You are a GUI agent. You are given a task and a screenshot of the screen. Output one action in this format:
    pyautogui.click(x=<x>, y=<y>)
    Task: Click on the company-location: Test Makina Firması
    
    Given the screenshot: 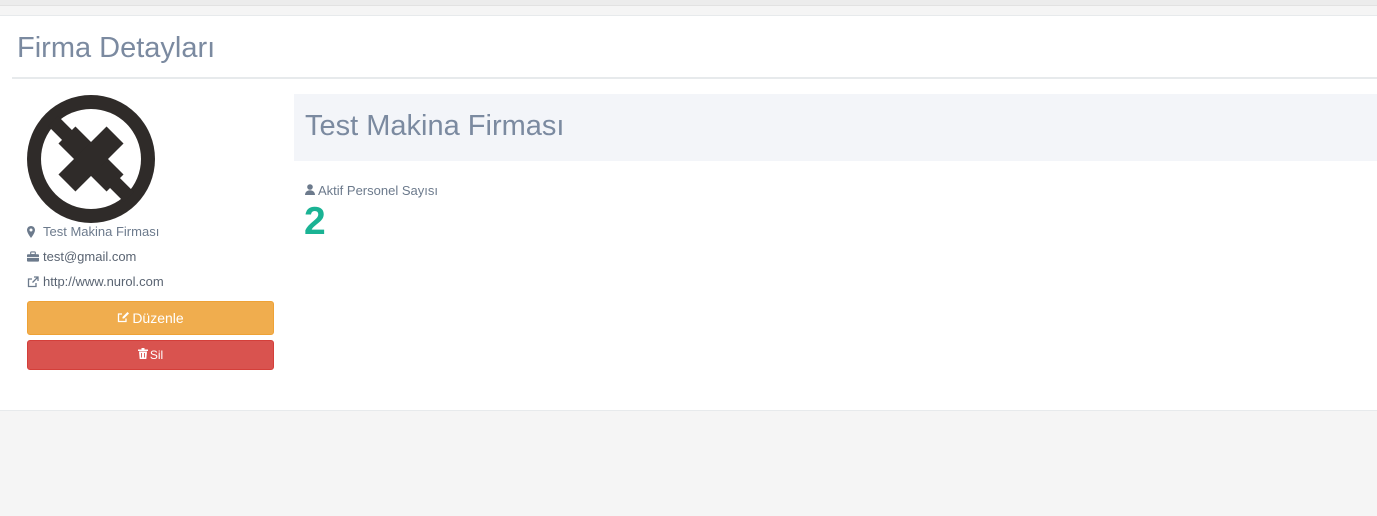 What is the action you would take?
    pyautogui.click(x=93, y=231)
    